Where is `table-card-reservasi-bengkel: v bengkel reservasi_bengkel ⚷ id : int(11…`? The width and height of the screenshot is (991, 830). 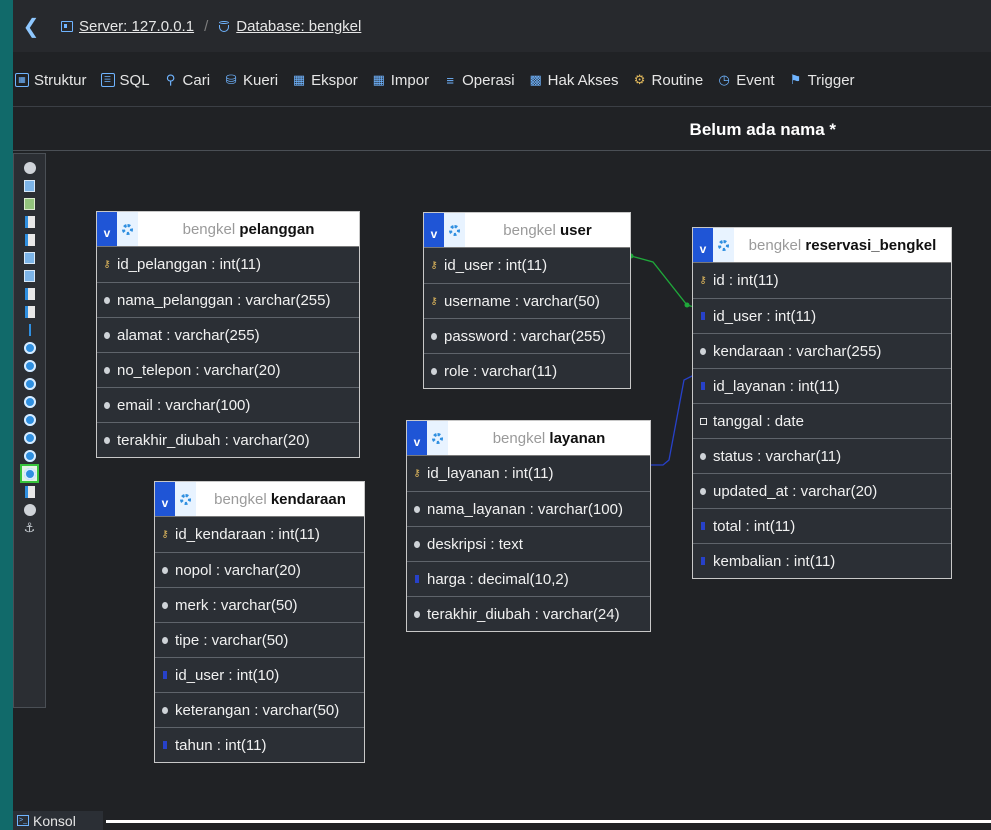
table-card-reservasi-bengkel: v bengkel reservasi_bengkel ⚷ id : int(11… is located at coordinates (822, 403).